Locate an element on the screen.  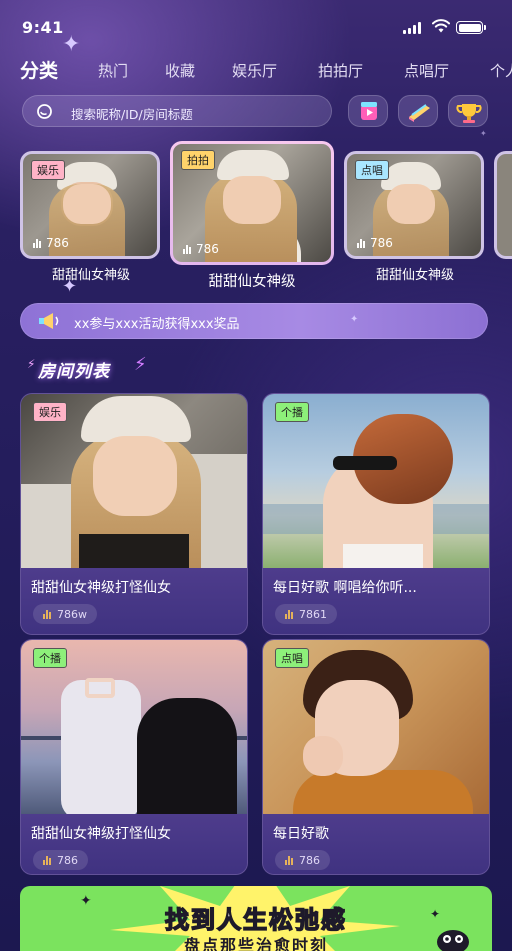
live-button is located at coordinates (368, 111).